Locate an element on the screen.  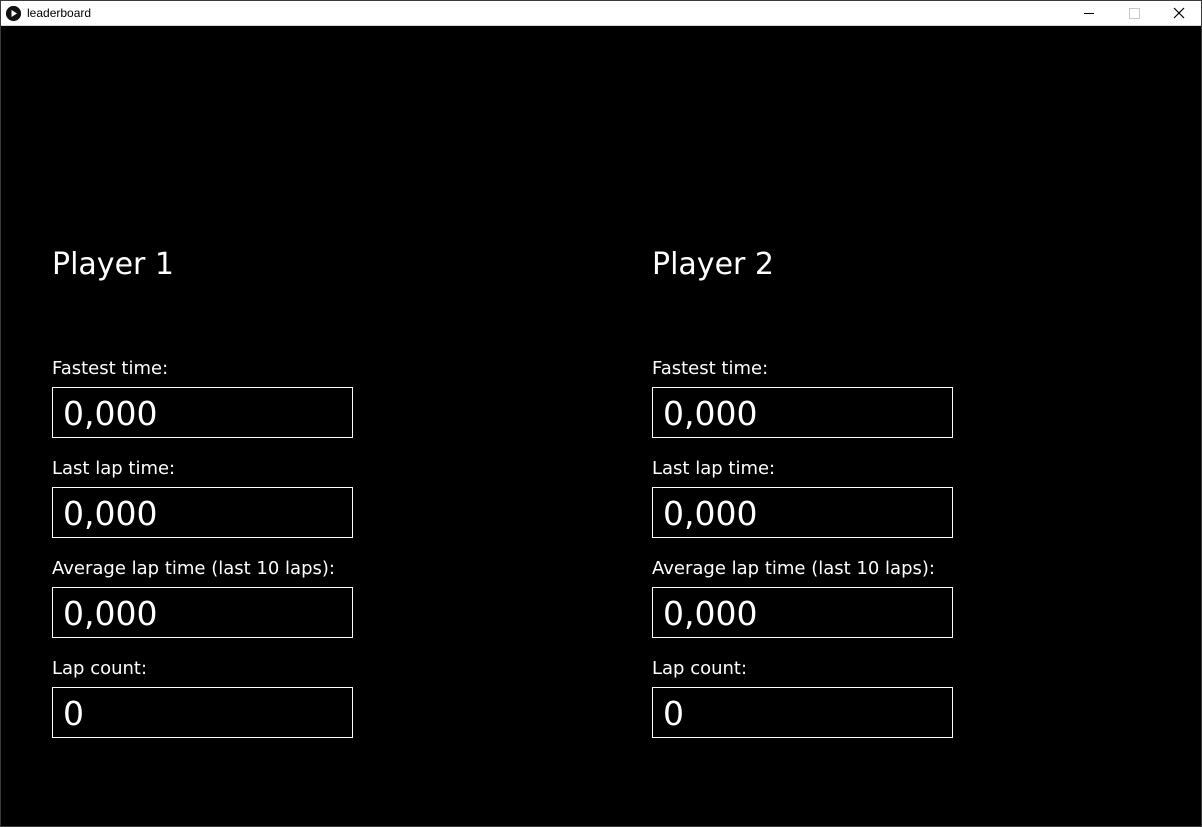
maximize-button is located at coordinates (1134, 13).